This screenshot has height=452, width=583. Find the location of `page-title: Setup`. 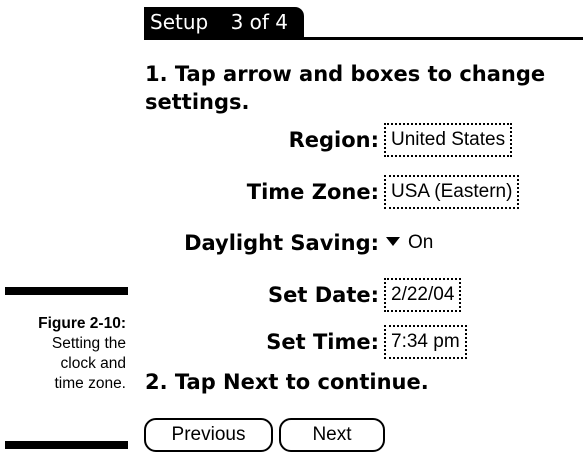

page-title: Setup is located at coordinates (179, 22).